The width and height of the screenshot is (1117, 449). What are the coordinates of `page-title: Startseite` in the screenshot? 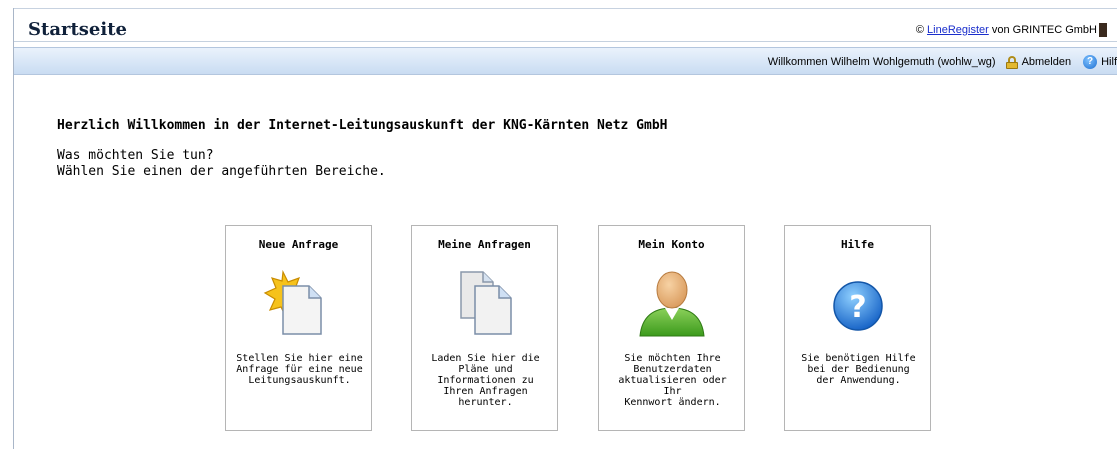 It's located at (77, 29).